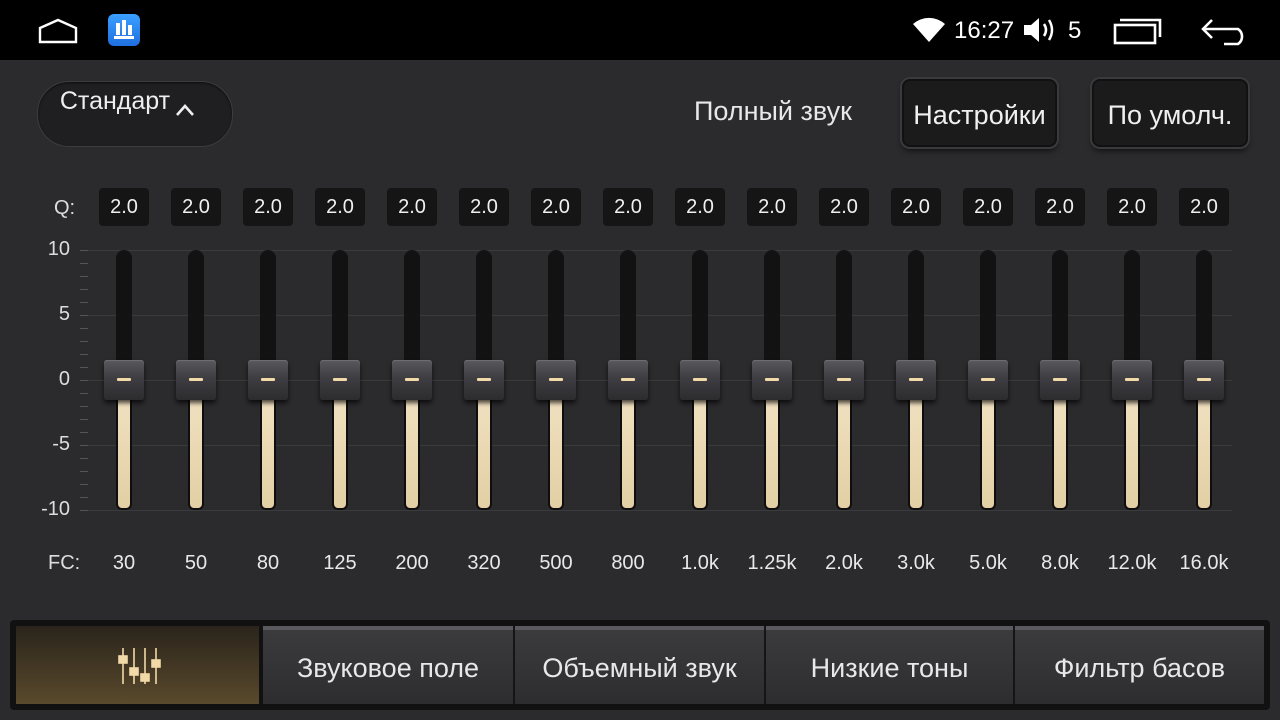  I want to click on y-axis-label: -10, so click(55, 509).